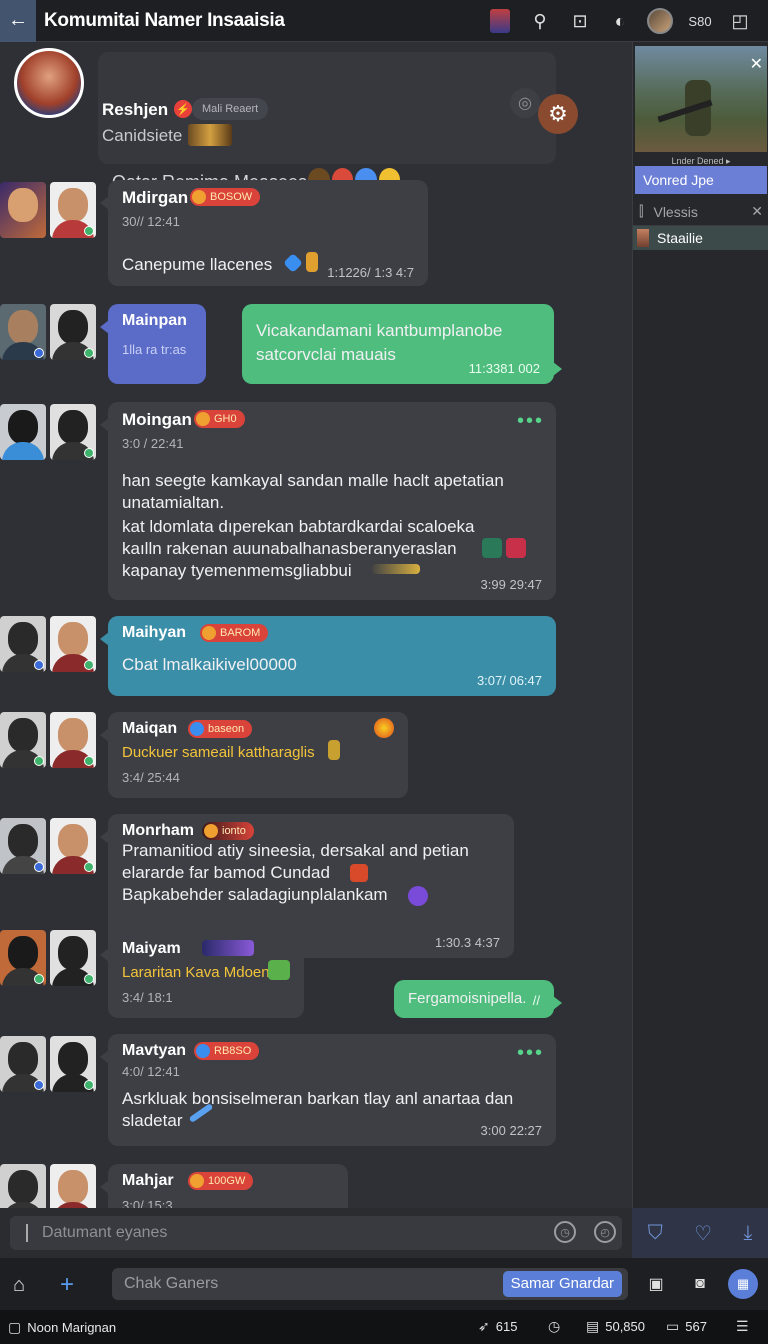  What do you see at coordinates (155, 197) in the screenshot?
I see `sender-name: Mdirgan` at bounding box center [155, 197].